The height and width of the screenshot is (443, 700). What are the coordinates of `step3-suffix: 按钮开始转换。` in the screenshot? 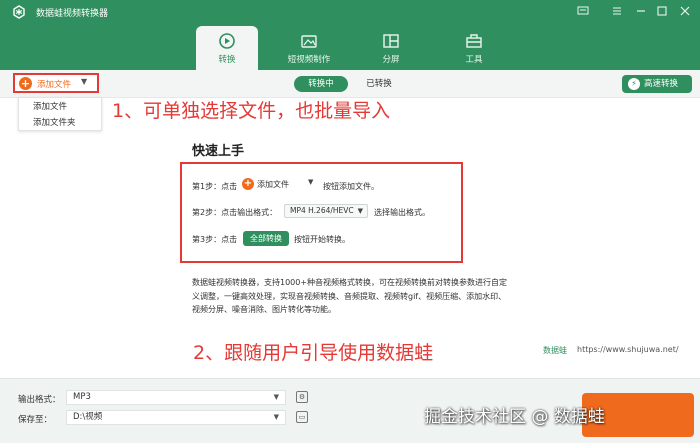 It's located at (322, 239).